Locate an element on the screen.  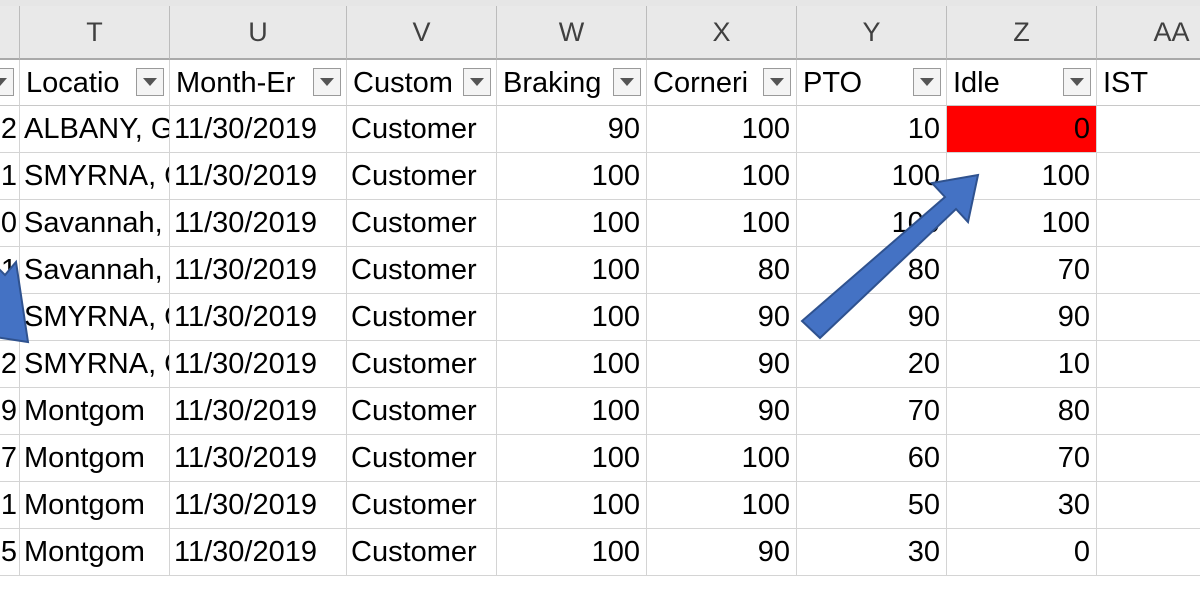
header-cell-braking: Braking is located at coordinates (572, 83).